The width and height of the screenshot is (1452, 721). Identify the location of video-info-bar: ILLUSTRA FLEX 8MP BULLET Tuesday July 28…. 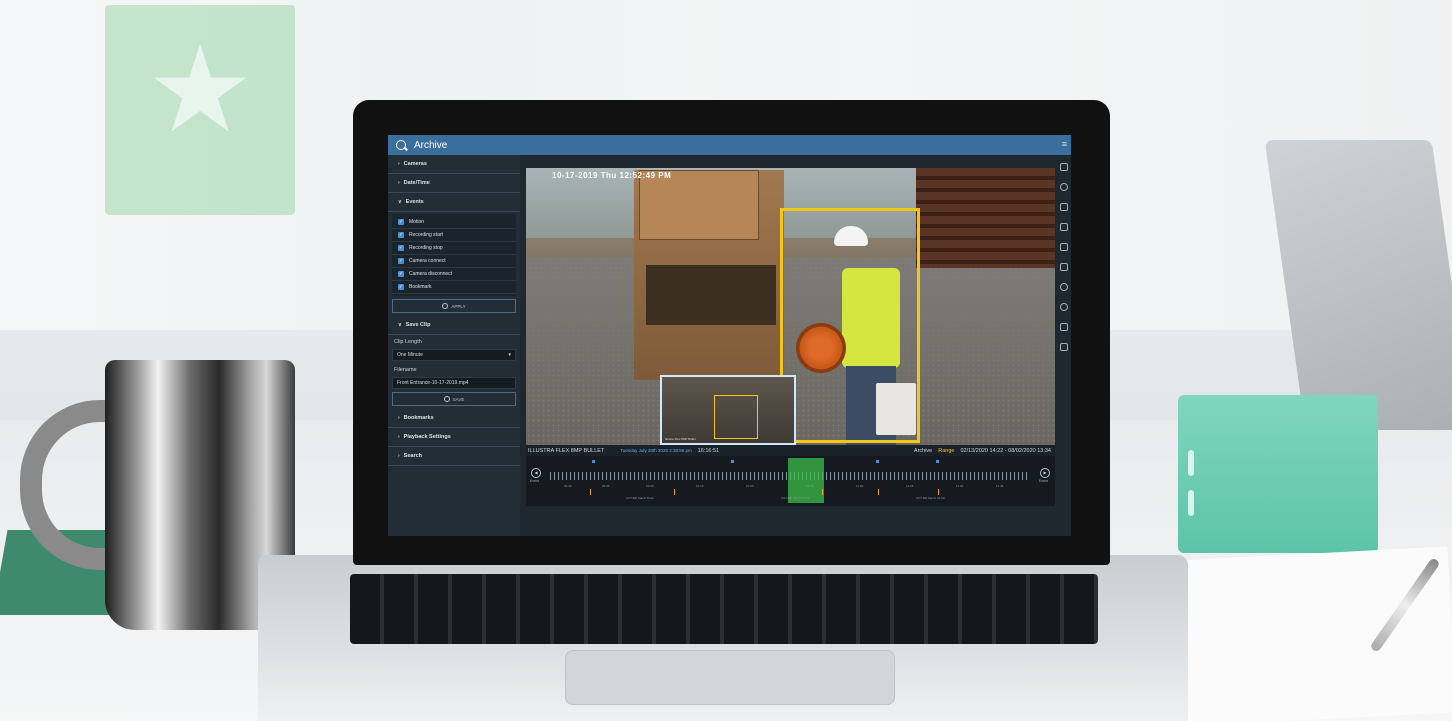
(790, 450).